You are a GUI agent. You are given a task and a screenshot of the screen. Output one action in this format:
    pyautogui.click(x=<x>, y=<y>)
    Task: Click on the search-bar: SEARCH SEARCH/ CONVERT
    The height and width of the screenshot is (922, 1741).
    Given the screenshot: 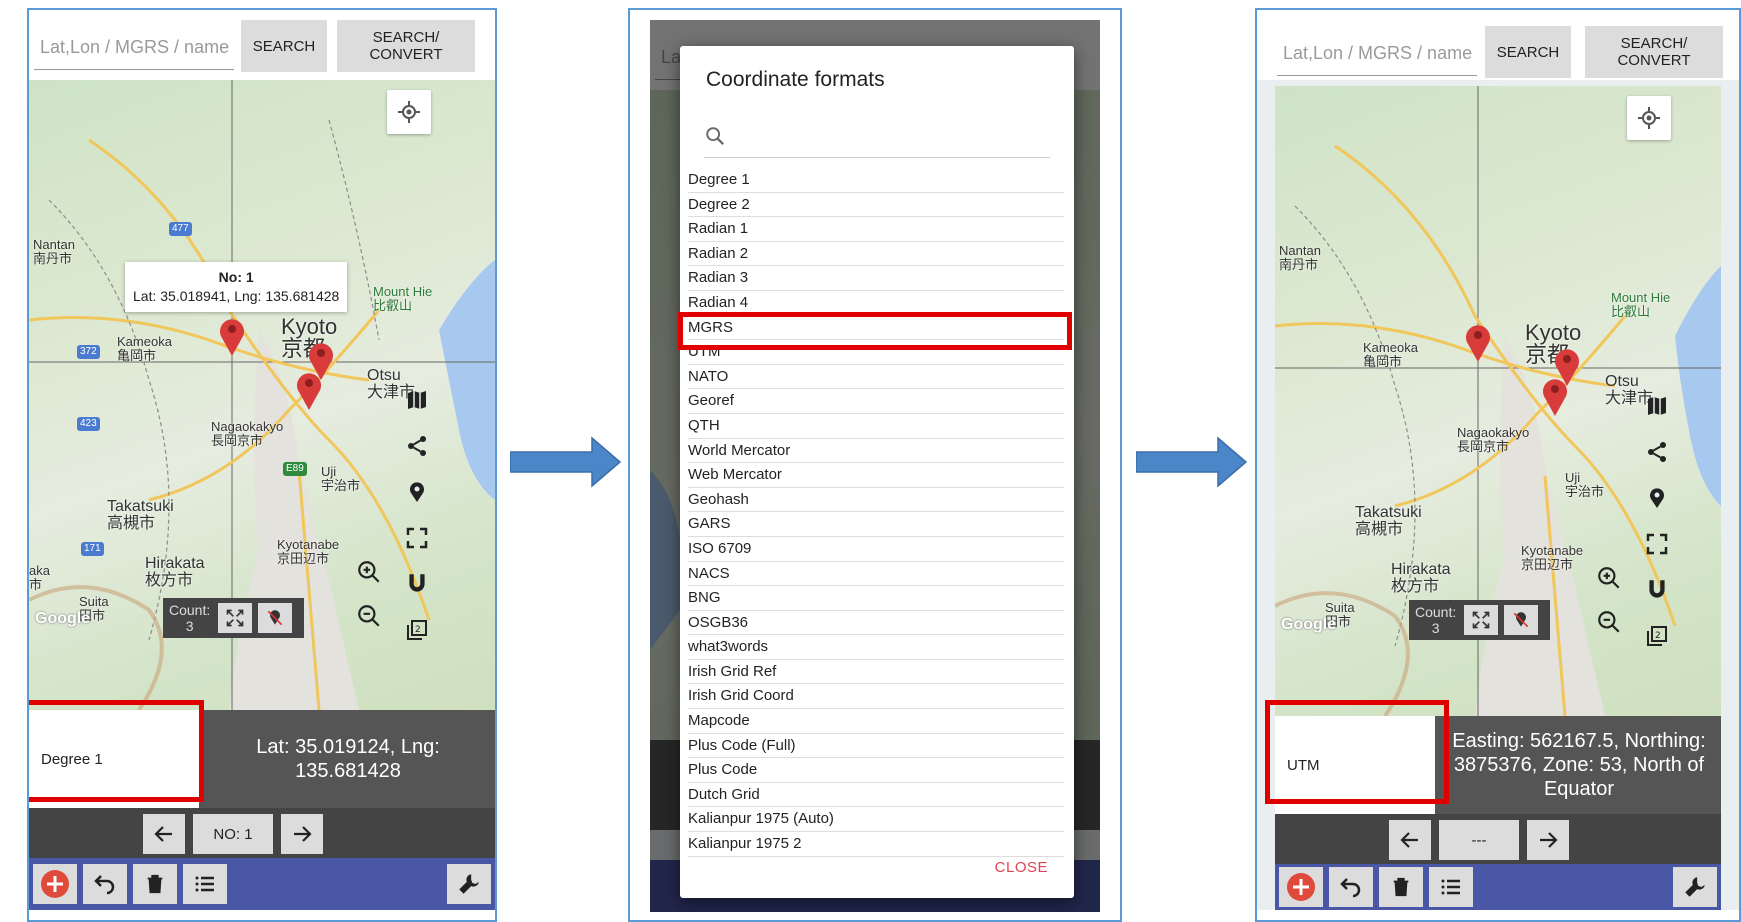 What is the action you would take?
    pyautogui.click(x=262, y=45)
    